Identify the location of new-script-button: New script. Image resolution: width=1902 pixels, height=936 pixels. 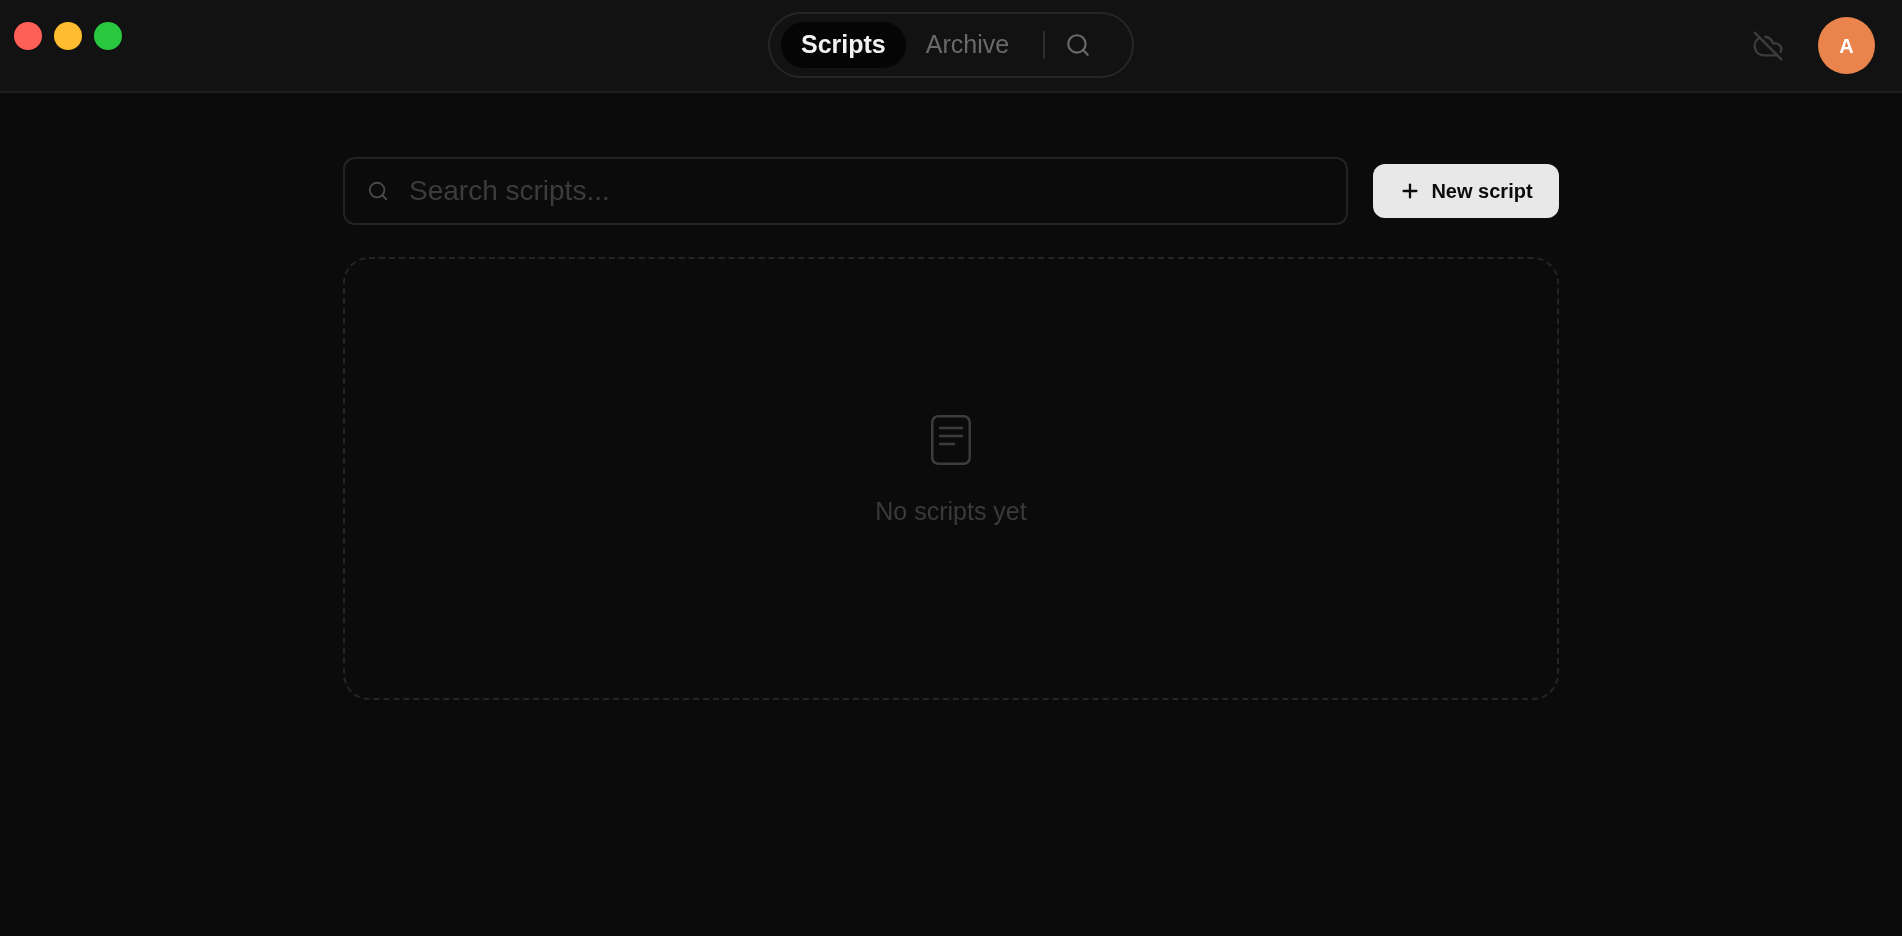
(1466, 191).